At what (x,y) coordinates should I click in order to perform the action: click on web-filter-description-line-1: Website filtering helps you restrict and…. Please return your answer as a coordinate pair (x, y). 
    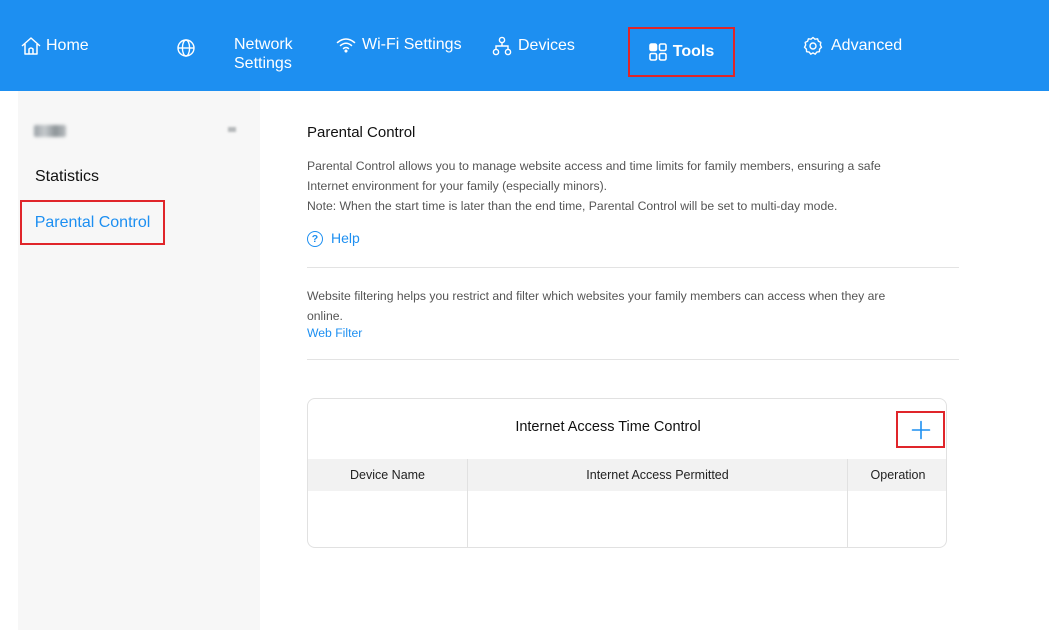
    Looking at the image, I should click on (596, 296).